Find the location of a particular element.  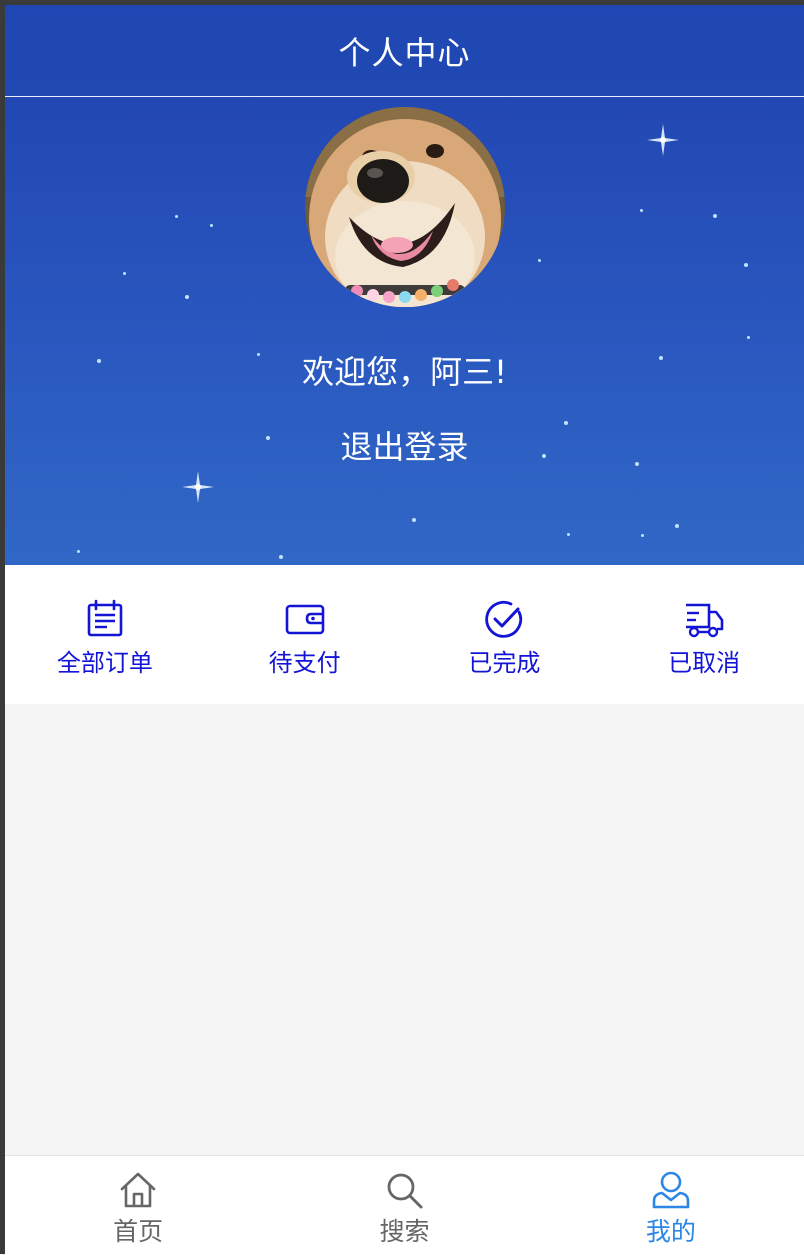

tab-search: 搜索 is located at coordinates (404, 1205).